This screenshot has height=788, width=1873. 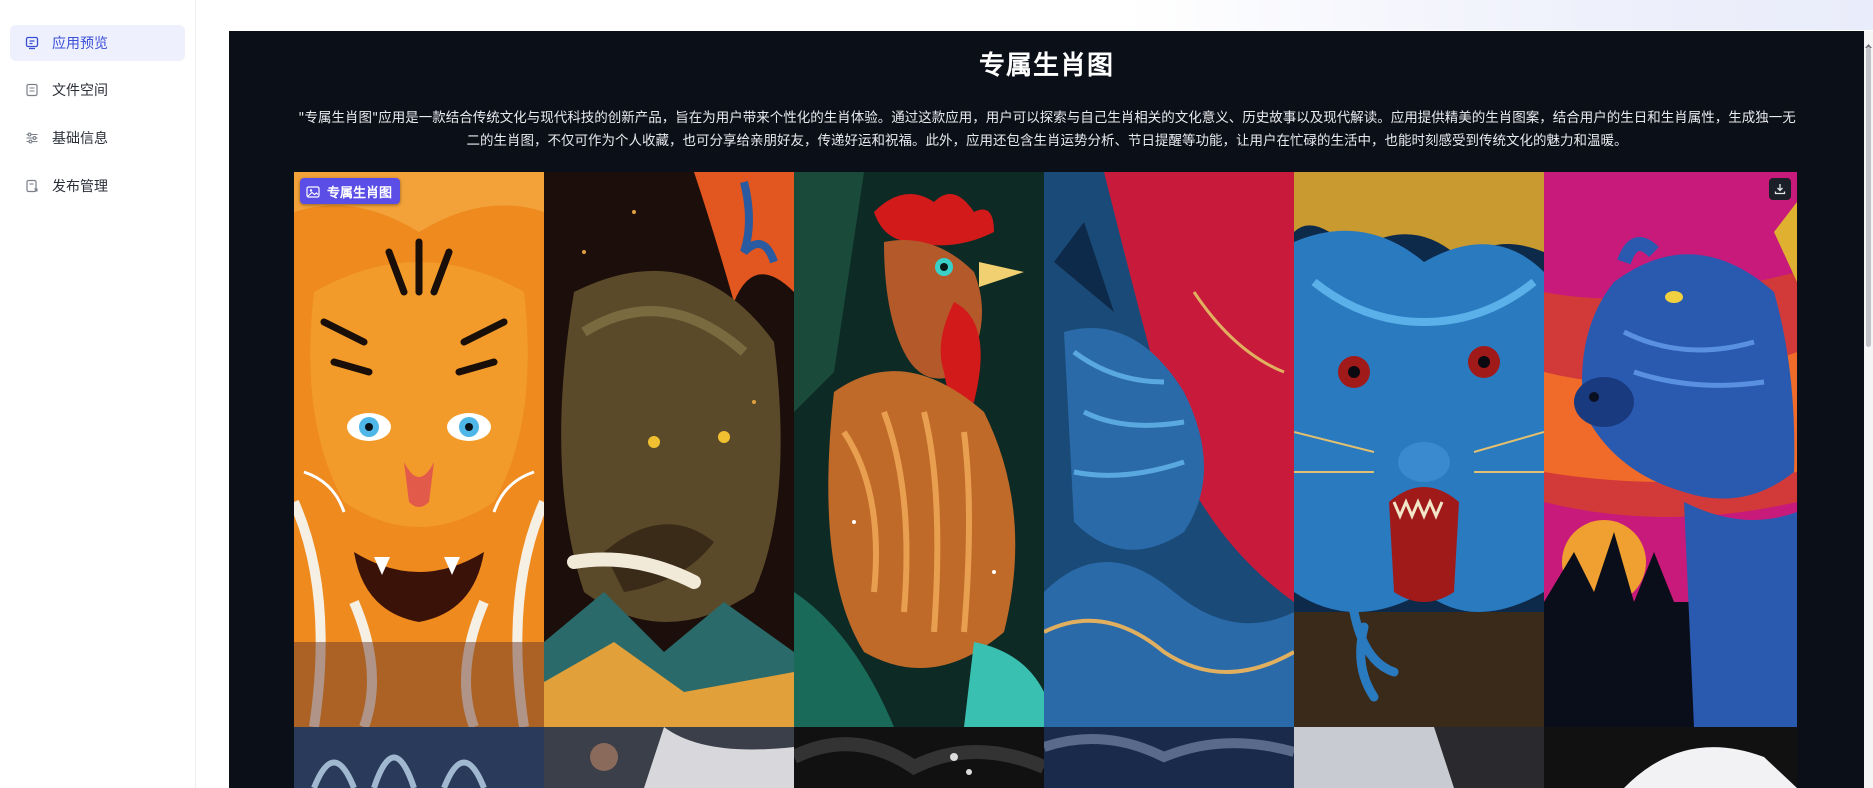 I want to click on preview-icon, so click(x=32, y=43).